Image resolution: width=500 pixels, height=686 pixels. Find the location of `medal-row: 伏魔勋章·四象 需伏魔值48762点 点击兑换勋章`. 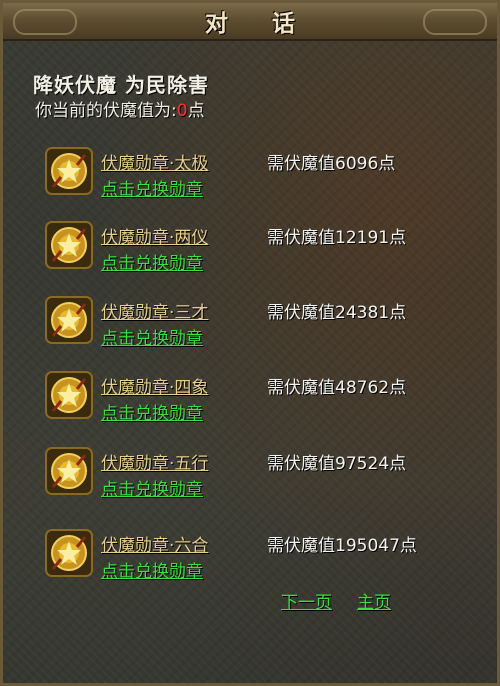

medal-row: 伏魔勋章·四象 需伏魔值48762点 点击兑换勋章 is located at coordinates (265, 409).